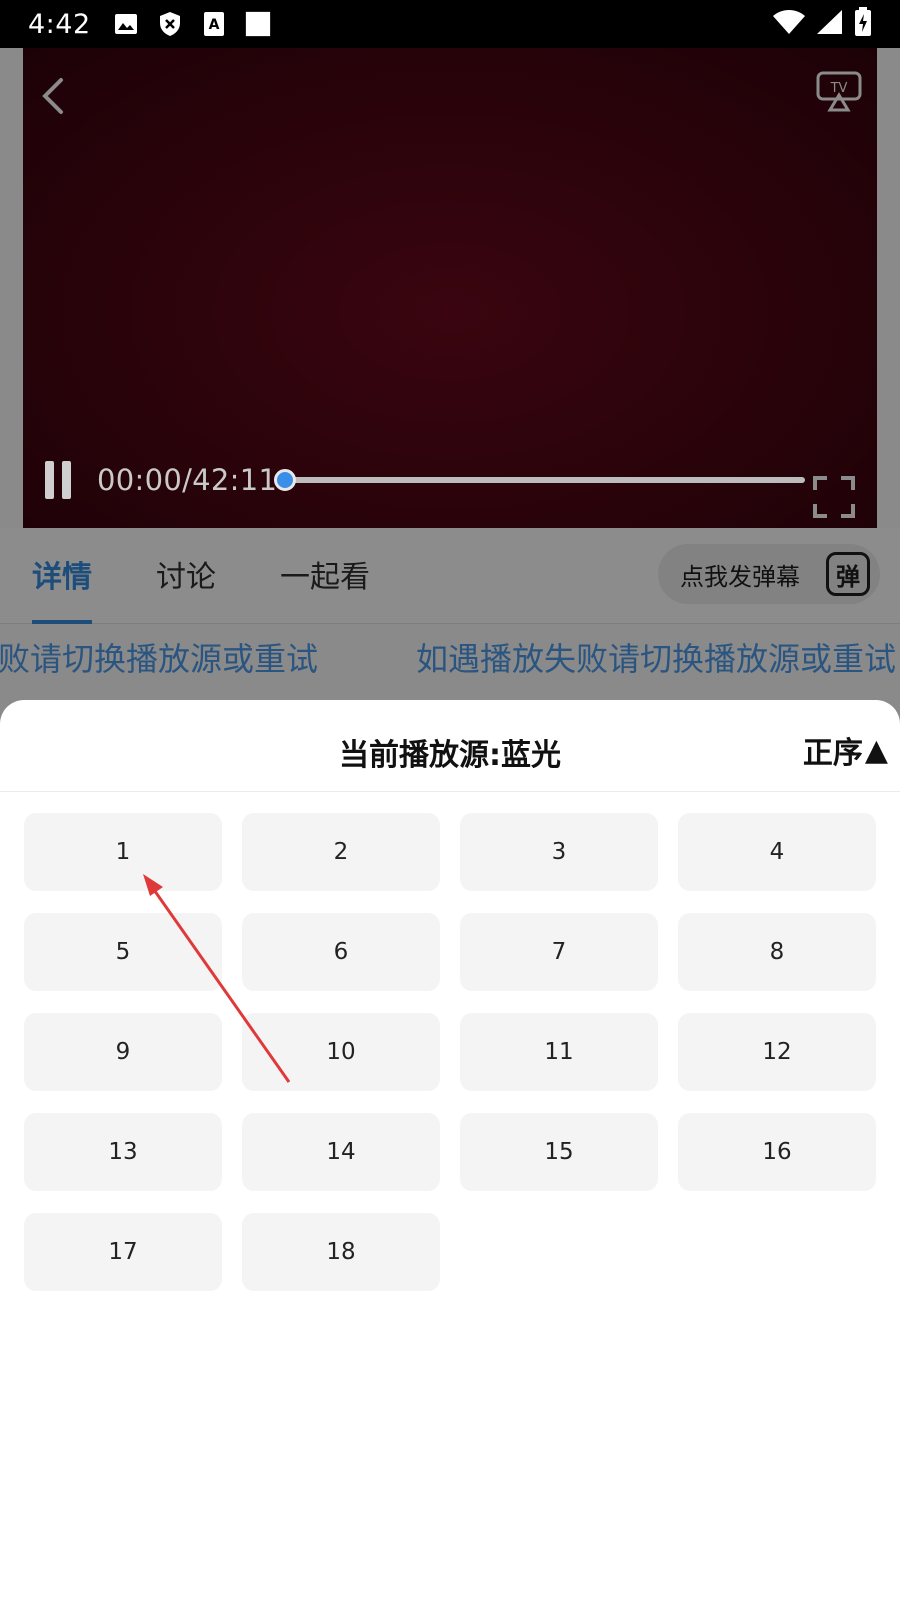 Image resolution: width=900 pixels, height=1600 pixels. What do you see at coordinates (777, 952) in the screenshot?
I see `episode-button: 8` at bounding box center [777, 952].